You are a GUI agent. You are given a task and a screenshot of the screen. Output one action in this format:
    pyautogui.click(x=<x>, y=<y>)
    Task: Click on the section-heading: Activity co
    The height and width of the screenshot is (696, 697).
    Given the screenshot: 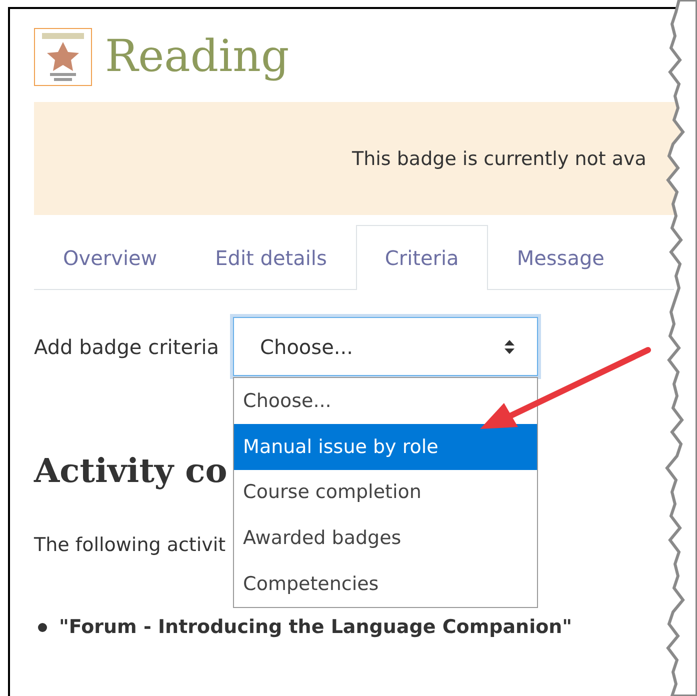 What is the action you would take?
    pyautogui.click(x=131, y=471)
    